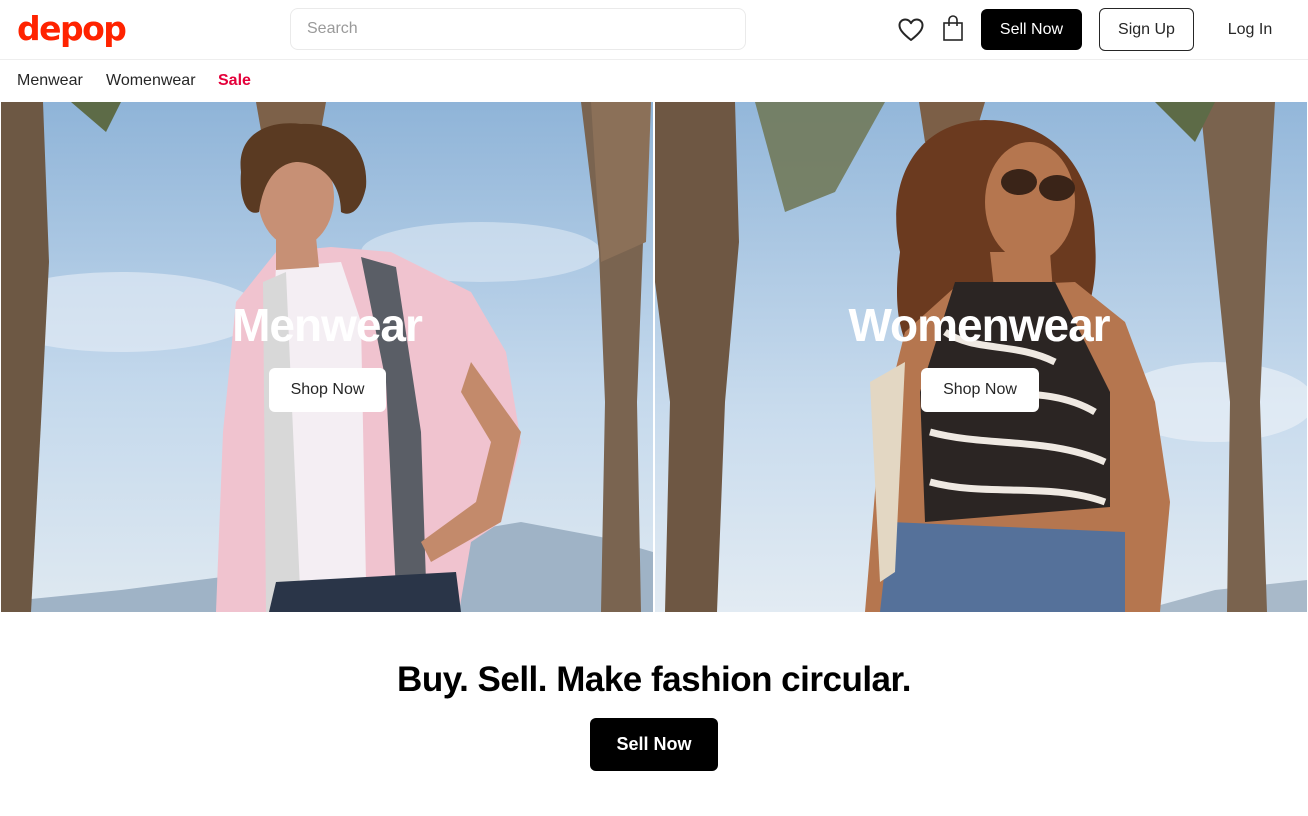 The height and width of the screenshot is (816, 1308). I want to click on category-sale-link: Sale, so click(234, 81).